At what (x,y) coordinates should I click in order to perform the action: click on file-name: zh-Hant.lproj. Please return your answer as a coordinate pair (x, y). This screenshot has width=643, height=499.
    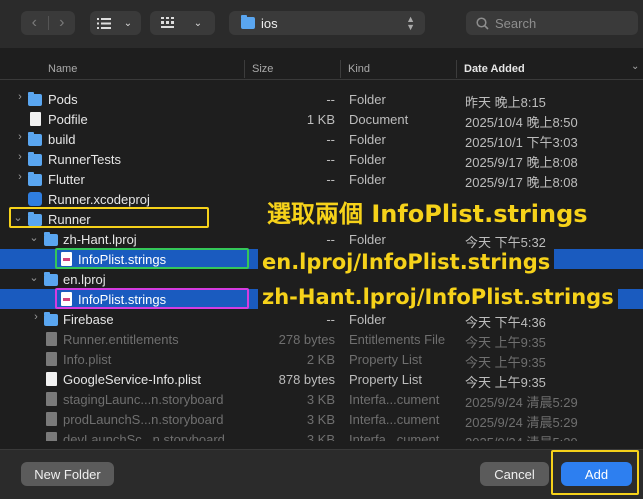
    Looking at the image, I should click on (100, 239).